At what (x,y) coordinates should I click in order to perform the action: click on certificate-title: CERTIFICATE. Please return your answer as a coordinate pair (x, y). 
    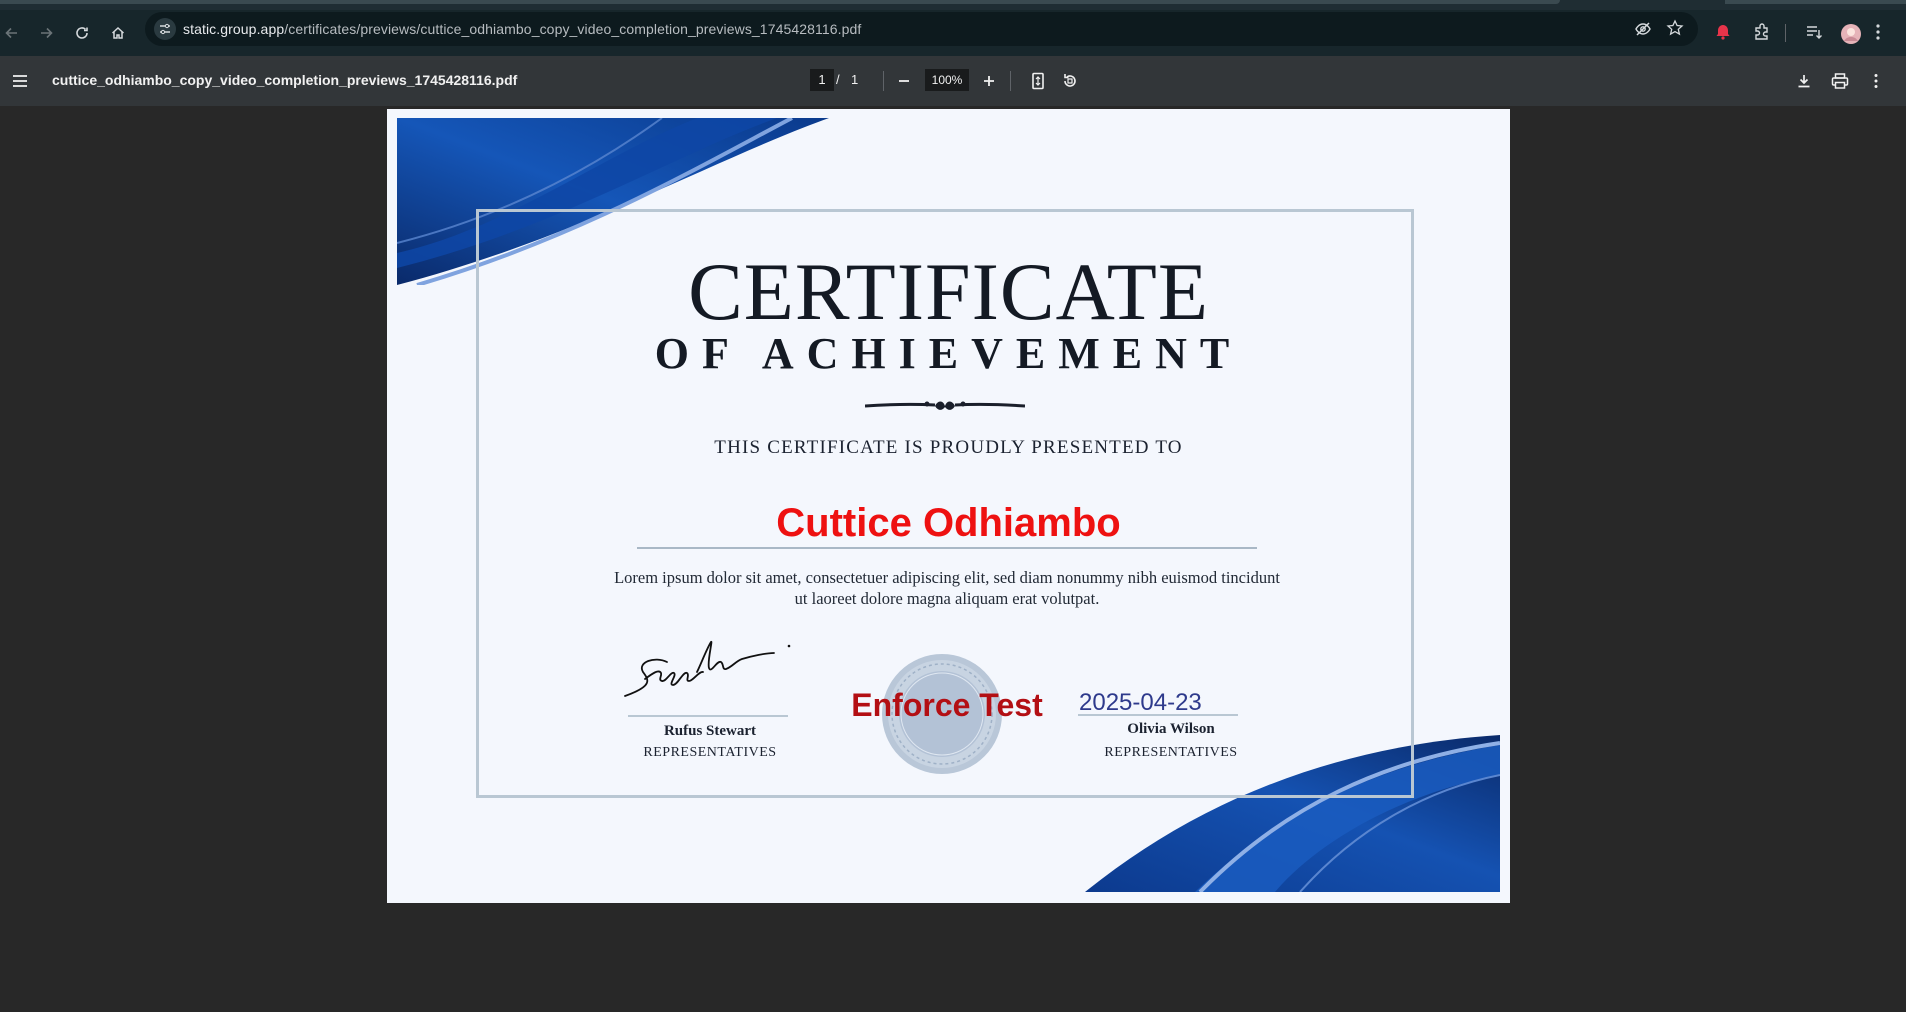
    Looking at the image, I should click on (948, 291).